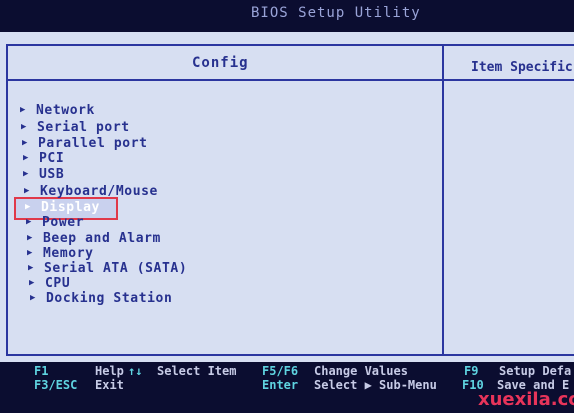 The height and width of the screenshot is (413, 574). What do you see at coordinates (220, 63) in the screenshot?
I see `tab-config: Config` at bounding box center [220, 63].